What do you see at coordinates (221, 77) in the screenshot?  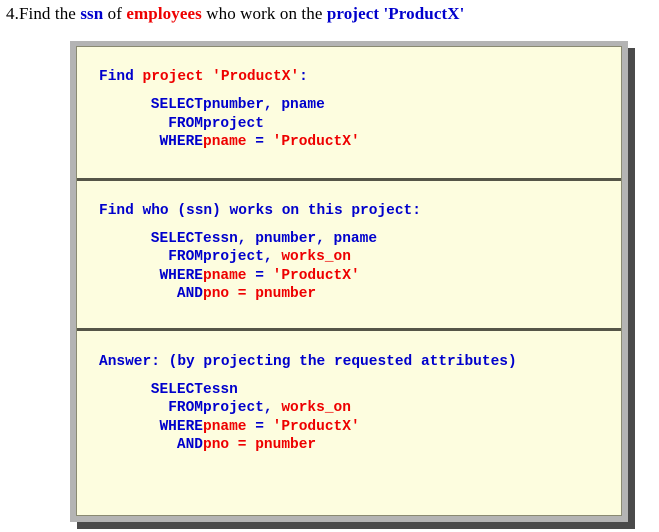 I see `section-1-heading-emphasis: project 'ProductX'` at bounding box center [221, 77].